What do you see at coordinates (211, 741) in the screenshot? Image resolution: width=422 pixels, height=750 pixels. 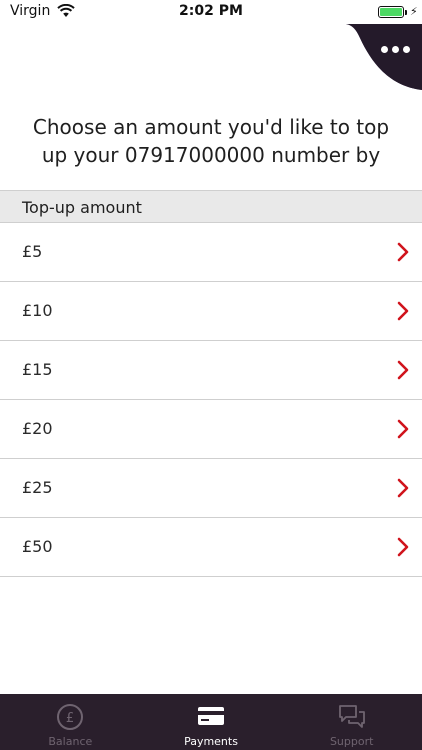 I see `tab-label-payments: Payments` at bounding box center [211, 741].